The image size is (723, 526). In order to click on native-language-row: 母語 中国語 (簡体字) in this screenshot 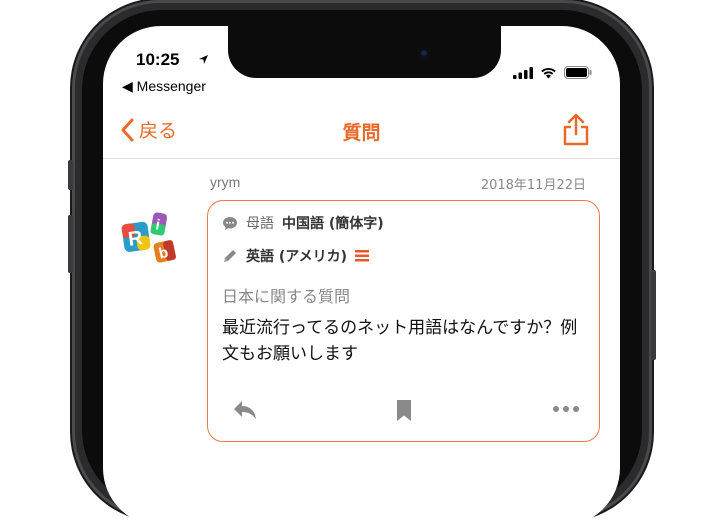, I will do `click(303, 223)`.